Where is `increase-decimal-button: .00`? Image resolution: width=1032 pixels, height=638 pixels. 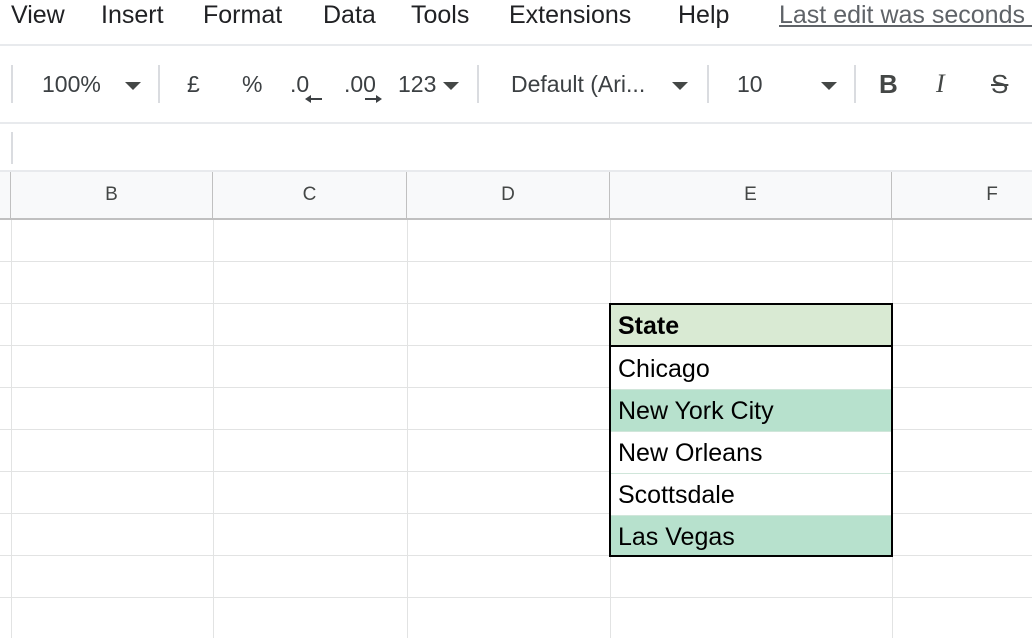 increase-decimal-button: .00 is located at coordinates (363, 84).